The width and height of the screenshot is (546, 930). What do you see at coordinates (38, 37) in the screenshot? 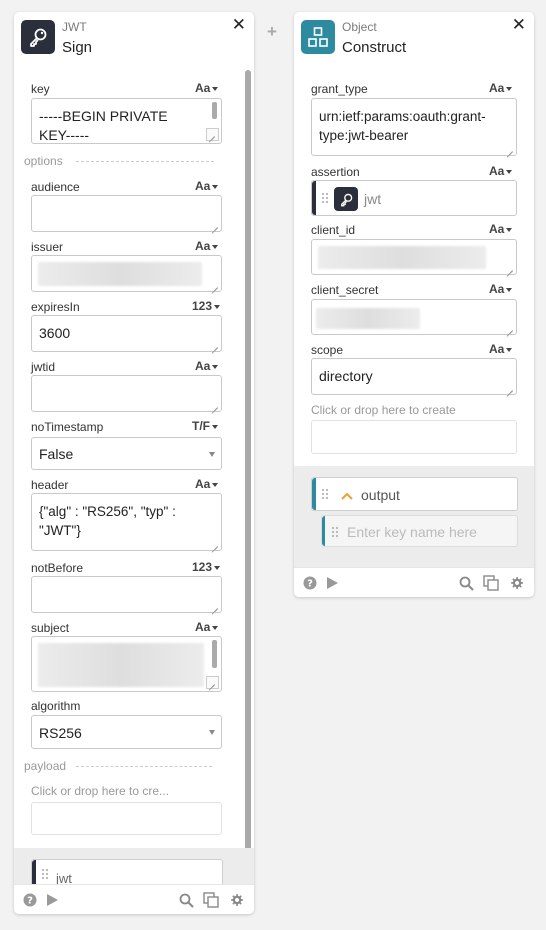
I see `key-icon` at bounding box center [38, 37].